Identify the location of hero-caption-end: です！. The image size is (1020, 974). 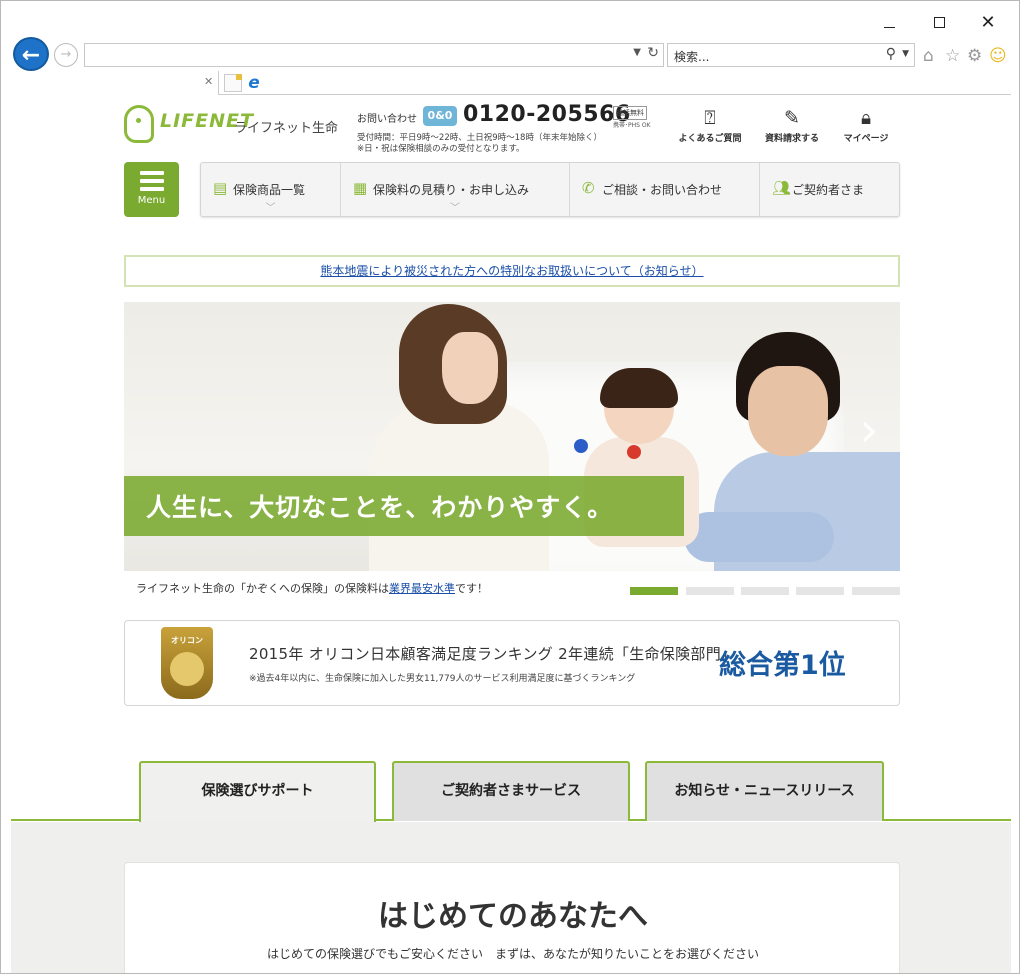
(471, 588).